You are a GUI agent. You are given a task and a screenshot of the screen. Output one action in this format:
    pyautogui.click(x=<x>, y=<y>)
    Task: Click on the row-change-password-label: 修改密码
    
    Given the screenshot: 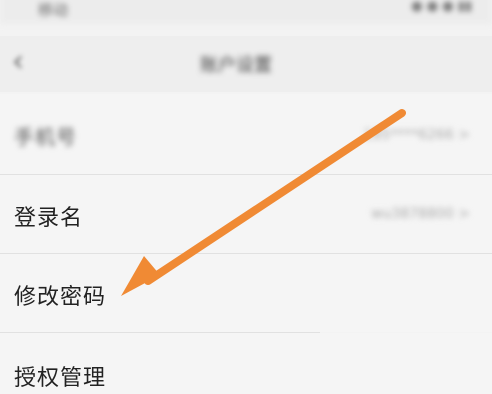 What is the action you would take?
    pyautogui.click(x=60, y=297)
    